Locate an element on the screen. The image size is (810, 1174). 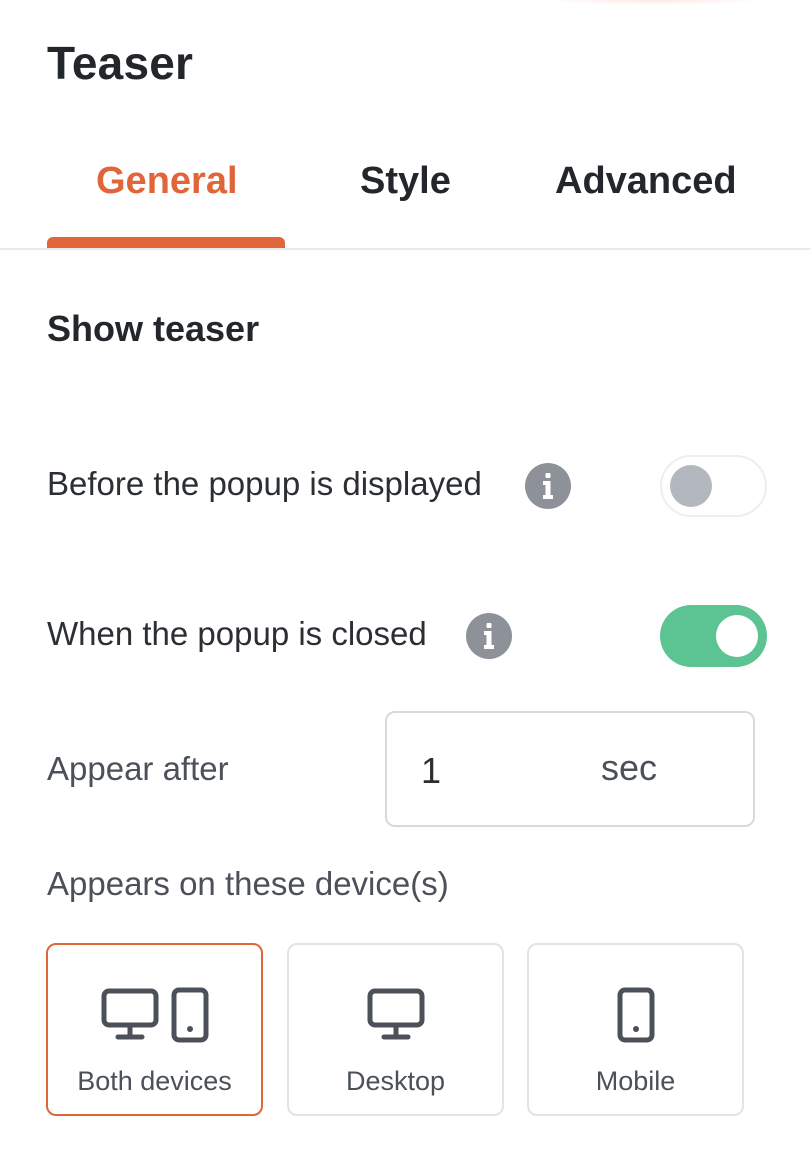
device-option-mobile: Mobile is located at coordinates (635, 1029).